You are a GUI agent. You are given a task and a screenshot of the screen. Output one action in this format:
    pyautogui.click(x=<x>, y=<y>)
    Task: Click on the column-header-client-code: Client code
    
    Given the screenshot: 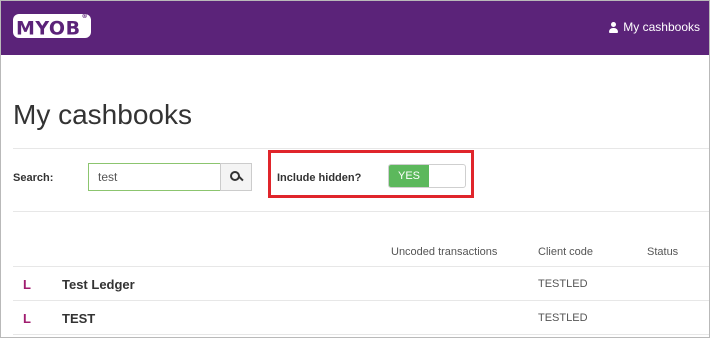 What is the action you would take?
    pyautogui.click(x=565, y=252)
    